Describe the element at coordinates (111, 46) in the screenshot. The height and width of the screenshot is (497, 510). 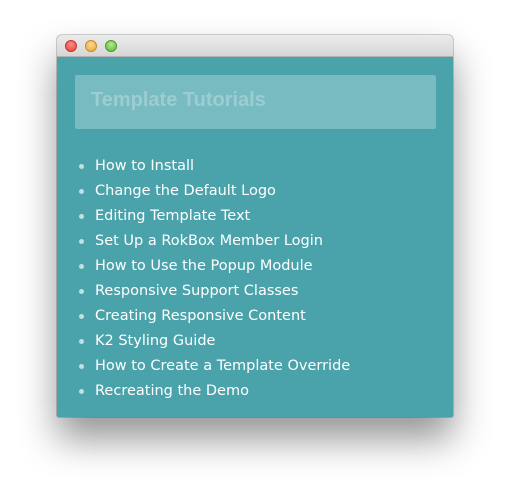
I see `zoom-window-button` at that location.